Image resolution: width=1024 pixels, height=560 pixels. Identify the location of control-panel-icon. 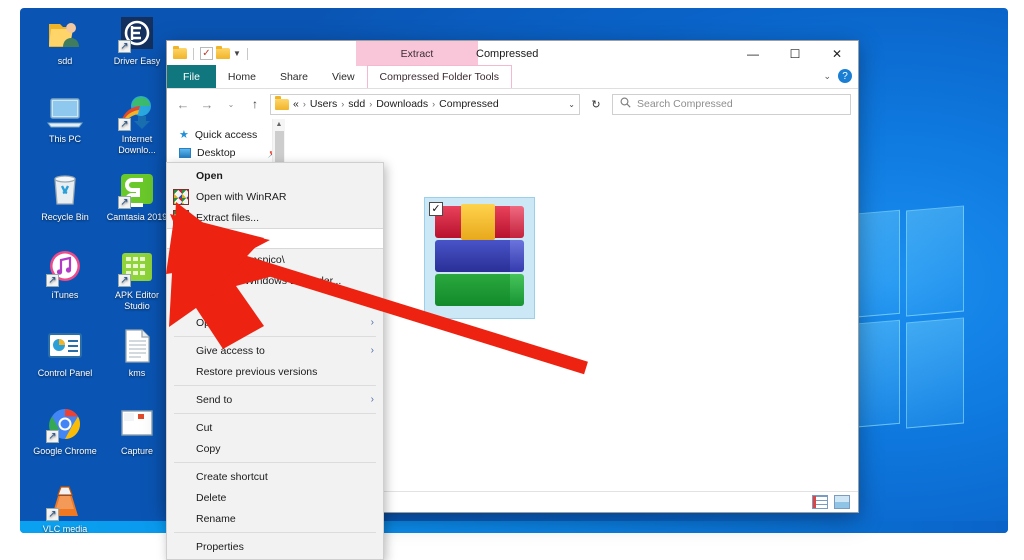
(65, 346).